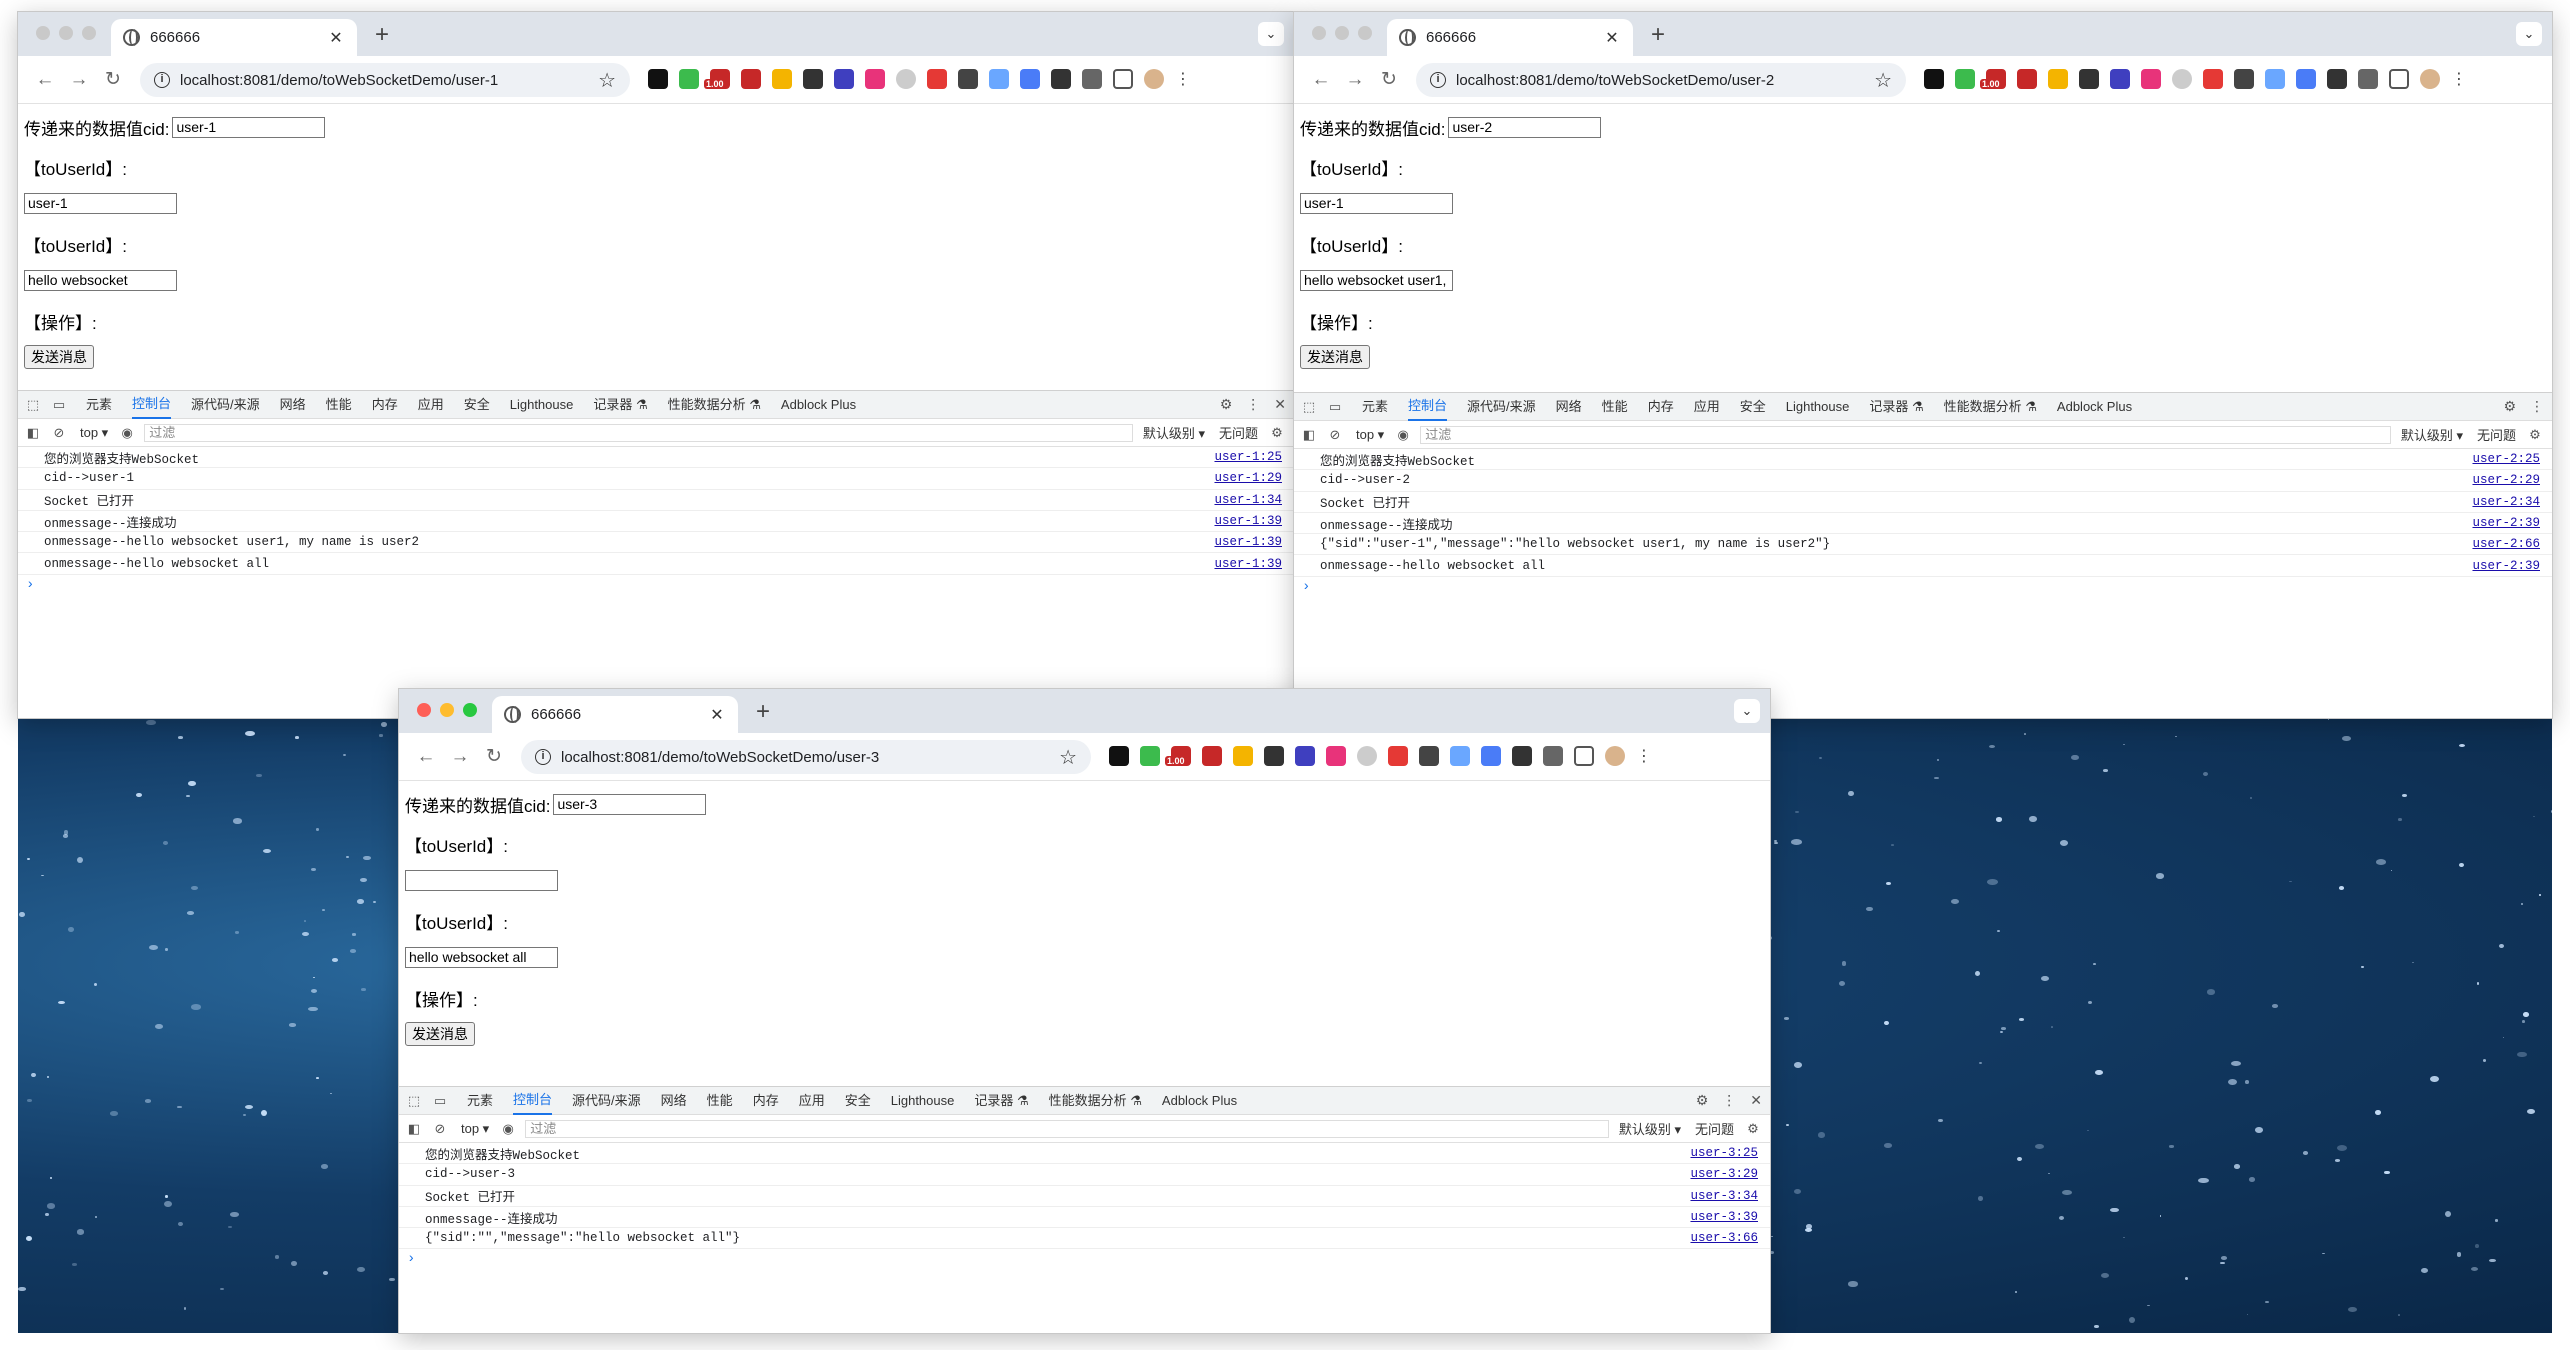 Image resolution: width=2570 pixels, height=1350 pixels. Describe the element at coordinates (127, 433) in the screenshot. I see `eye-icon: ◉` at that location.